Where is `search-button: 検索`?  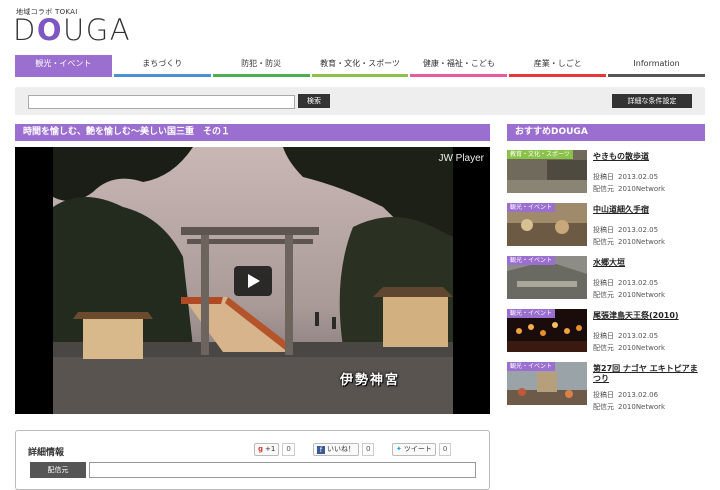 search-button: 検索 is located at coordinates (314, 101).